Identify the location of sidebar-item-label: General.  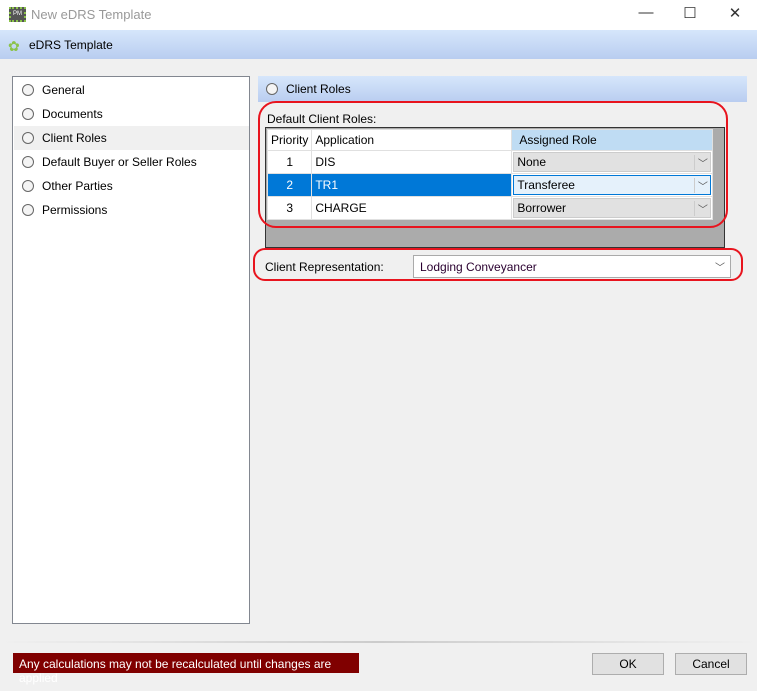
(63, 90).